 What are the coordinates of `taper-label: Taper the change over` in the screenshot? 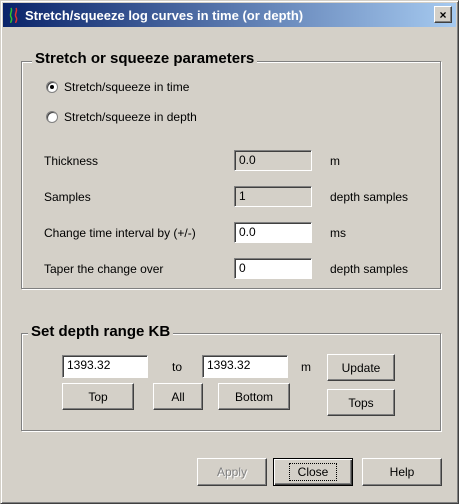 It's located at (104, 269).